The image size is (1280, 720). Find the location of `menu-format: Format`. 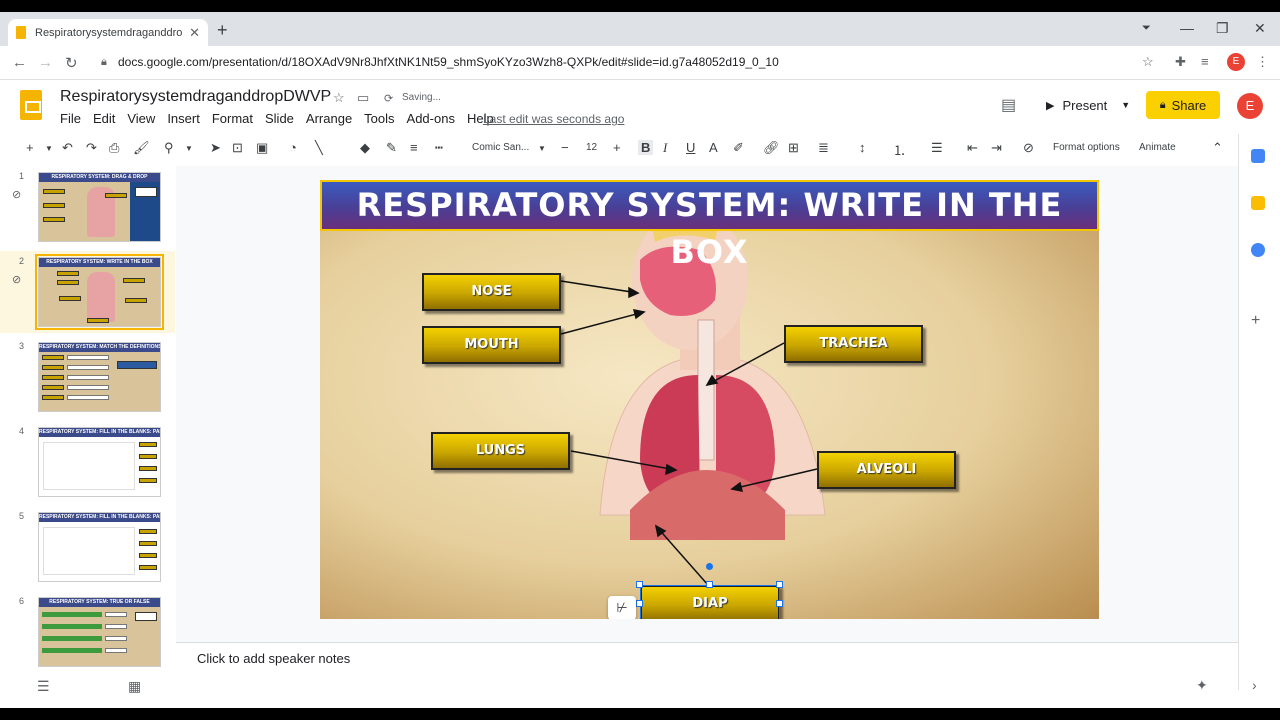

menu-format: Format is located at coordinates (232, 118).